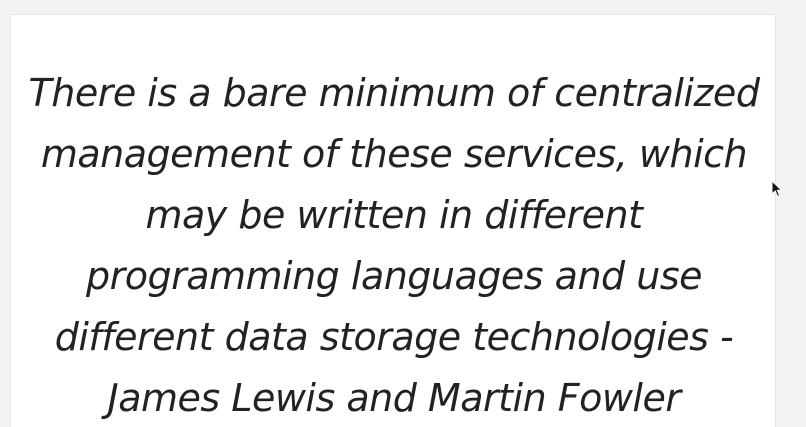  Describe the element at coordinates (394, 215) in the screenshot. I see `quote-line: may be written in different` at that location.